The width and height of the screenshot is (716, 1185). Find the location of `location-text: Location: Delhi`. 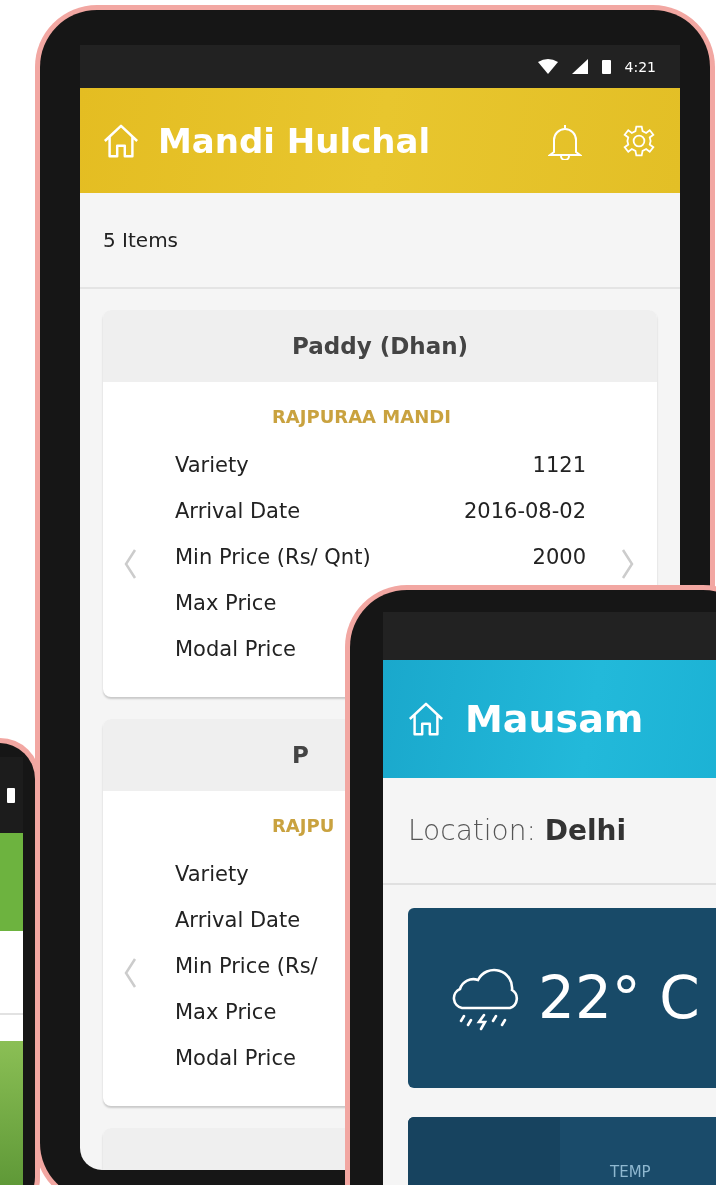

location-text: Location: Delhi is located at coordinates (517, 830).